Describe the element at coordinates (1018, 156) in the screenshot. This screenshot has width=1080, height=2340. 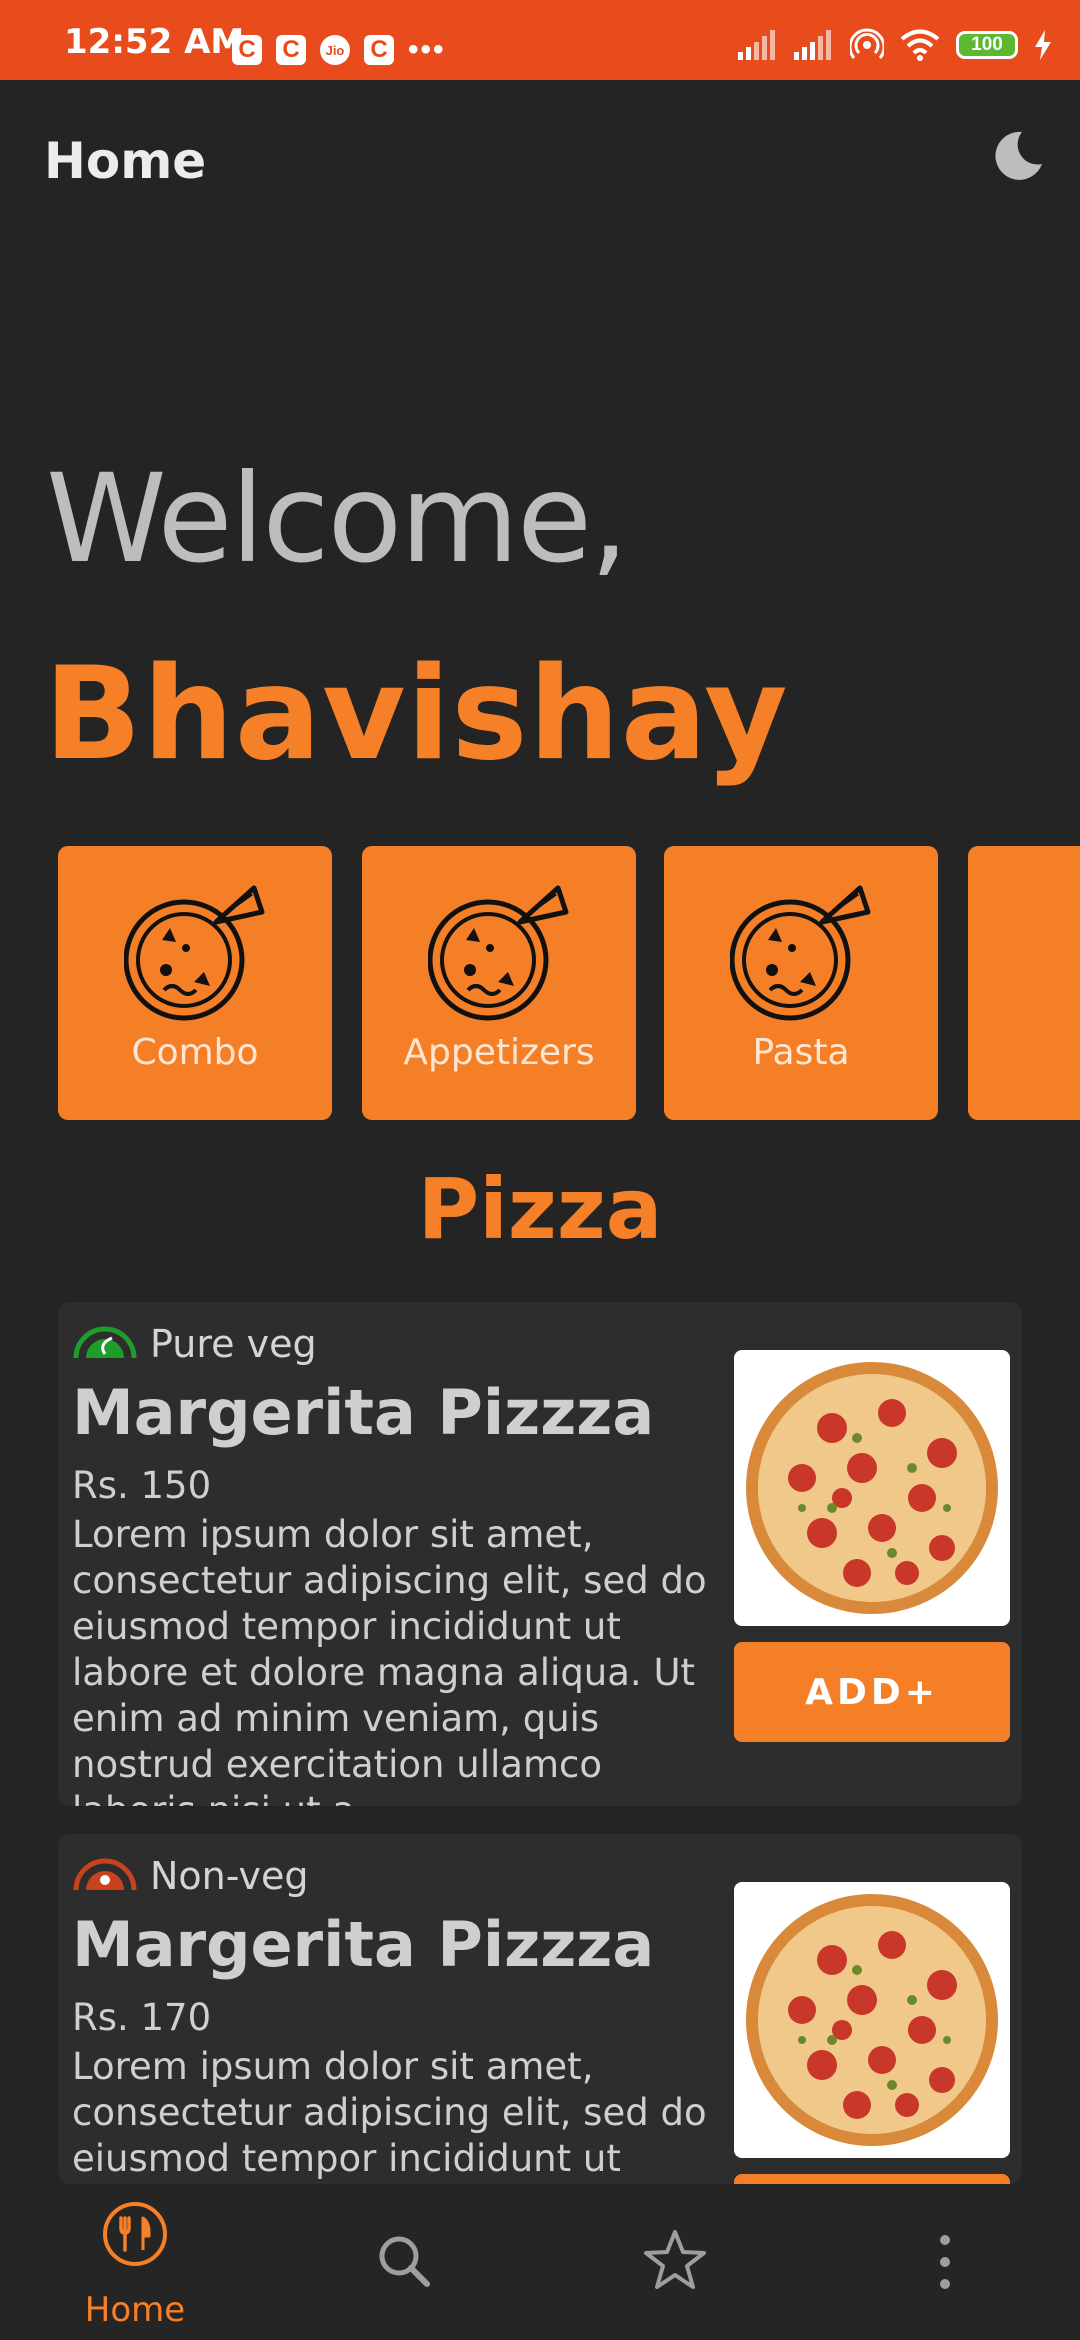
I see `moon-icon` at that location.